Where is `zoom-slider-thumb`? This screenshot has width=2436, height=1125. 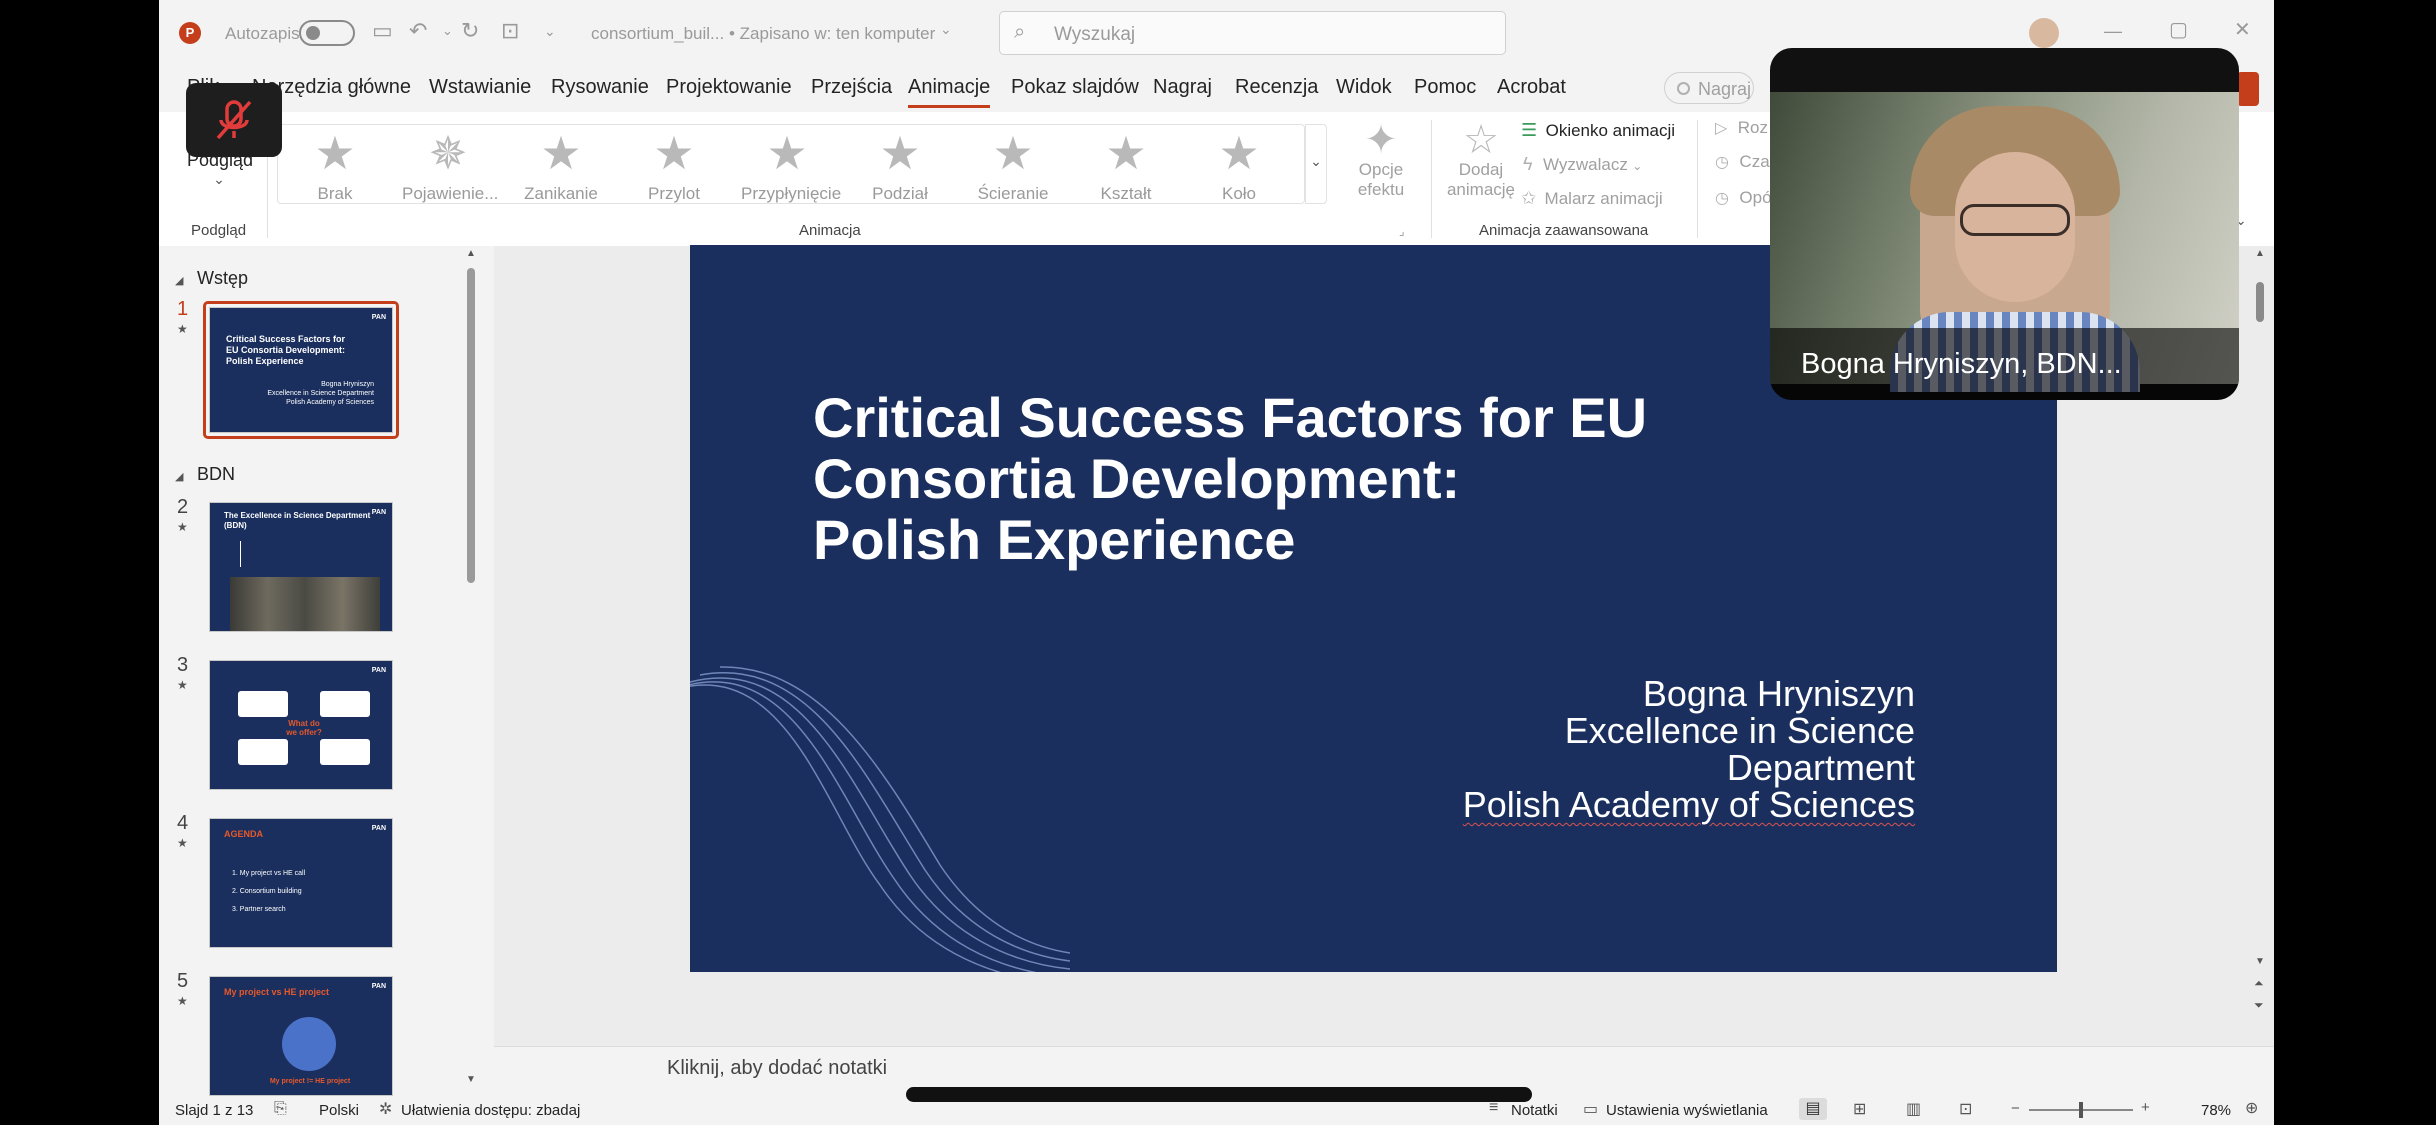
zoom-slider-thumb is located at coordinates (2081, 1110).